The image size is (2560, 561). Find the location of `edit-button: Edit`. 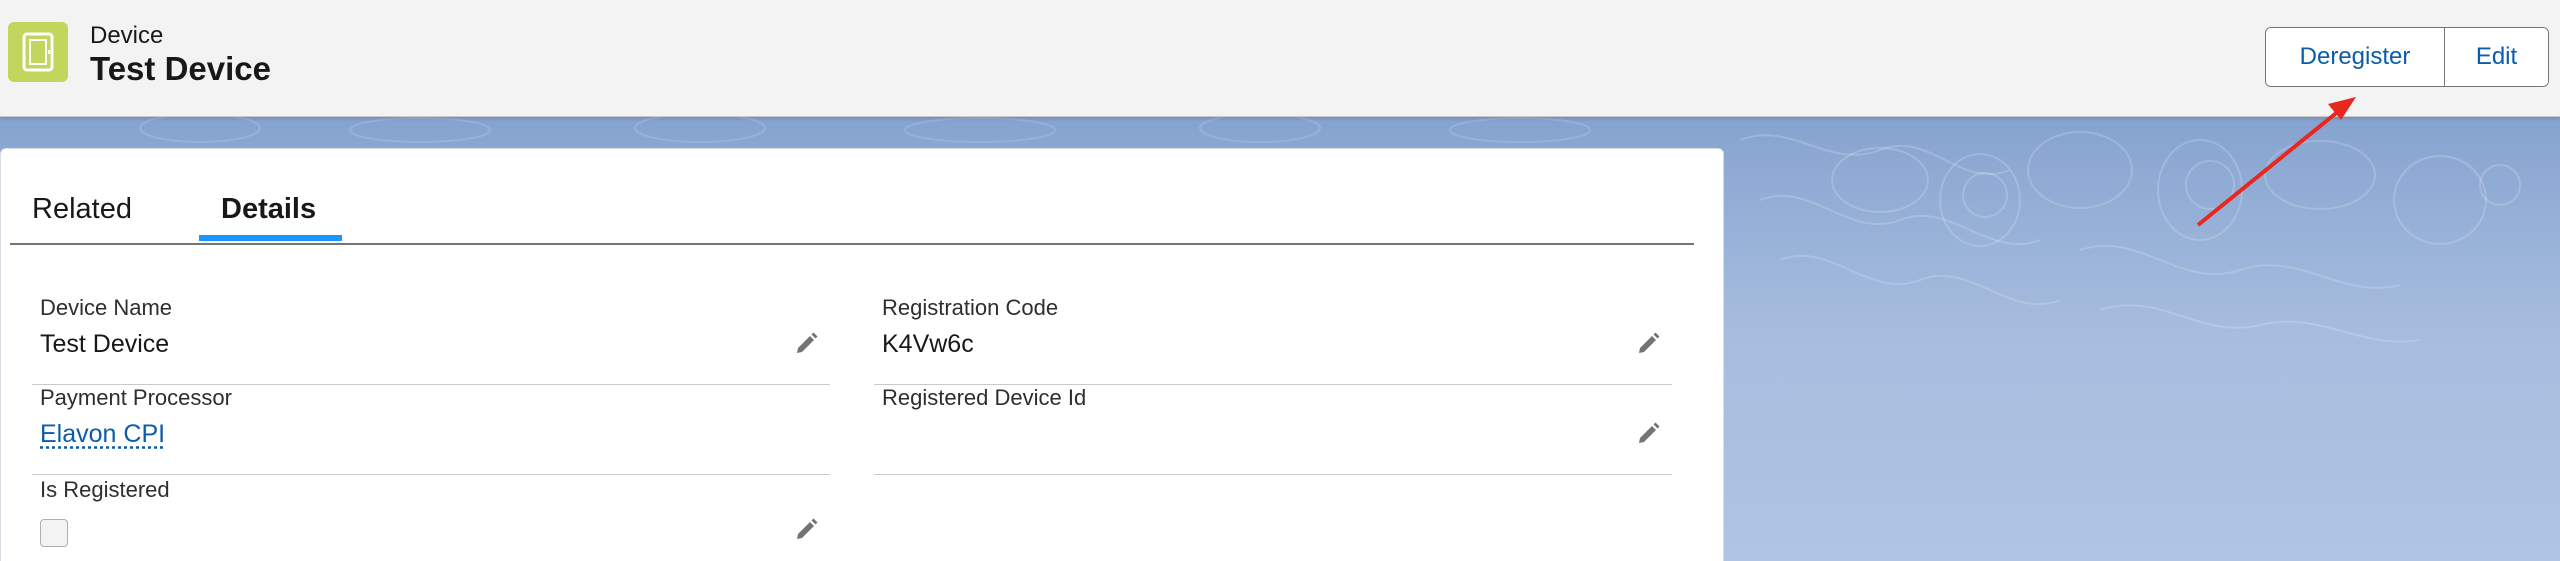

edit-button: Edit is located at coordinates (2496, 57).